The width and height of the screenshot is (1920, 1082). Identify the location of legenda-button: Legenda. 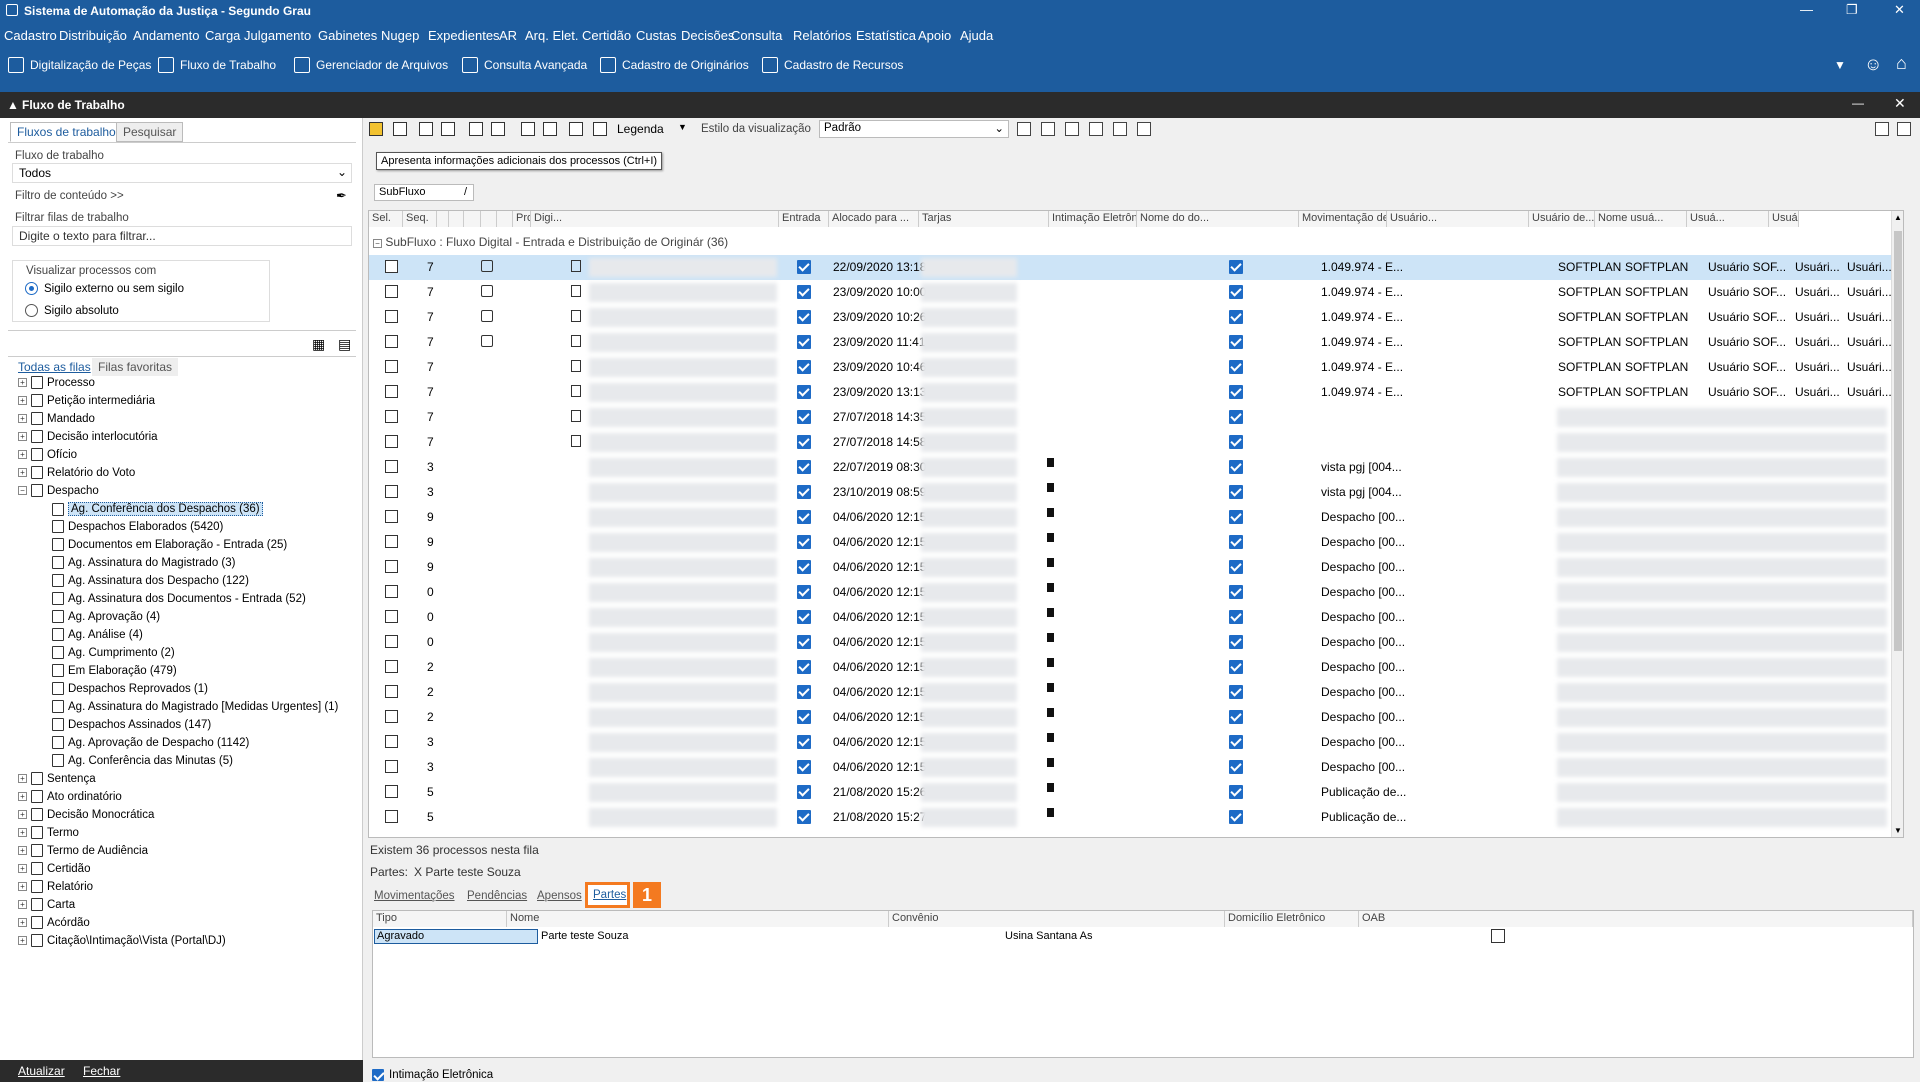
(640, 129).